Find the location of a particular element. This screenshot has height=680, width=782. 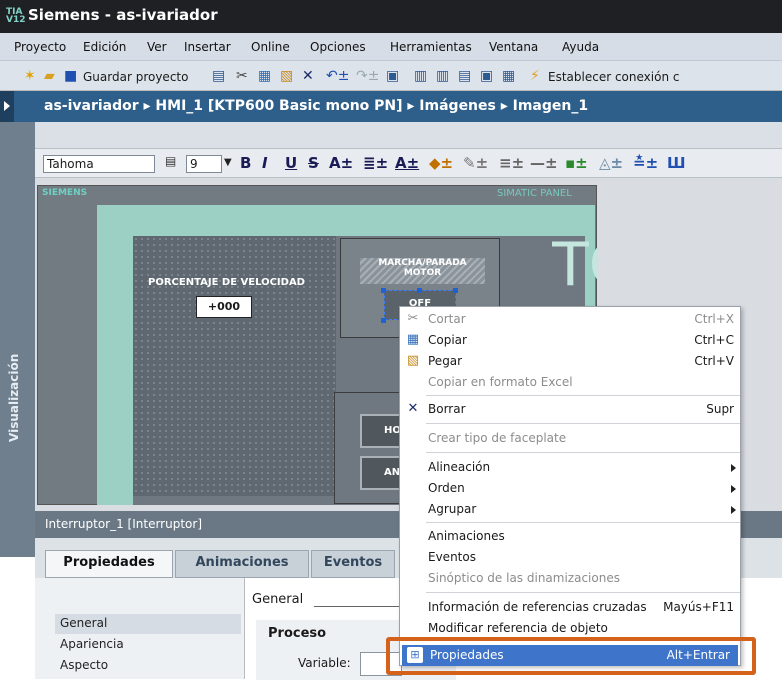

menu-item-copiar: ▦ Copiar Ctrl+C is located at coordinates (571, 340).